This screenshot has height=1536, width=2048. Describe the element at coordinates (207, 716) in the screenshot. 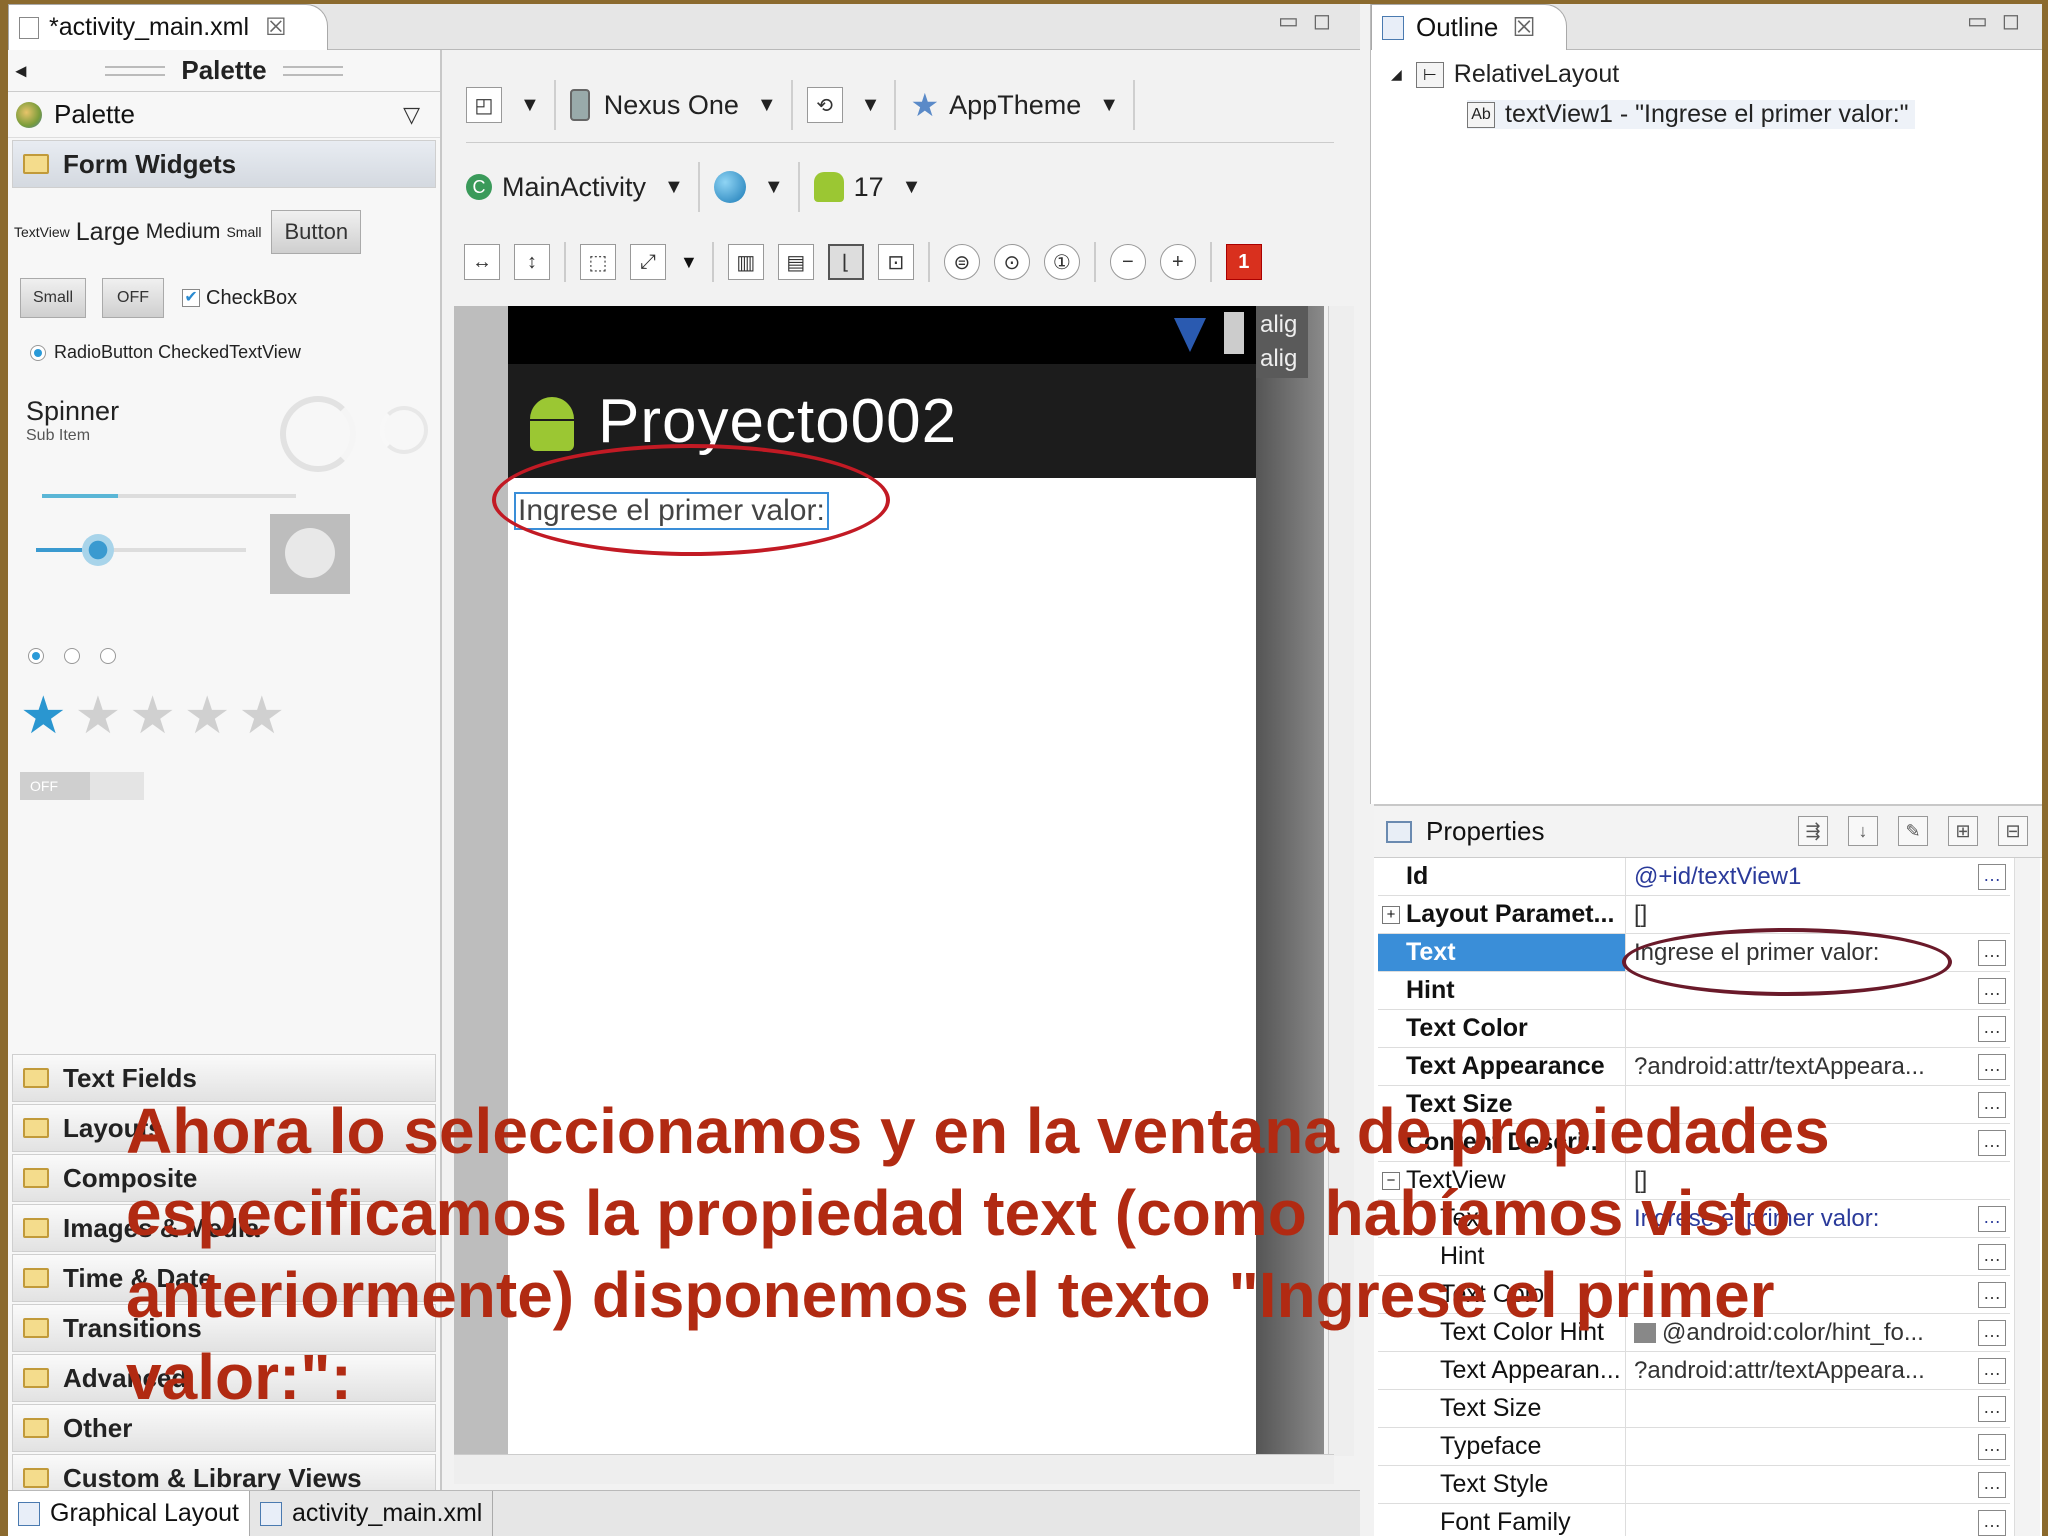

I see `star-empty-icon: ★` at that location.